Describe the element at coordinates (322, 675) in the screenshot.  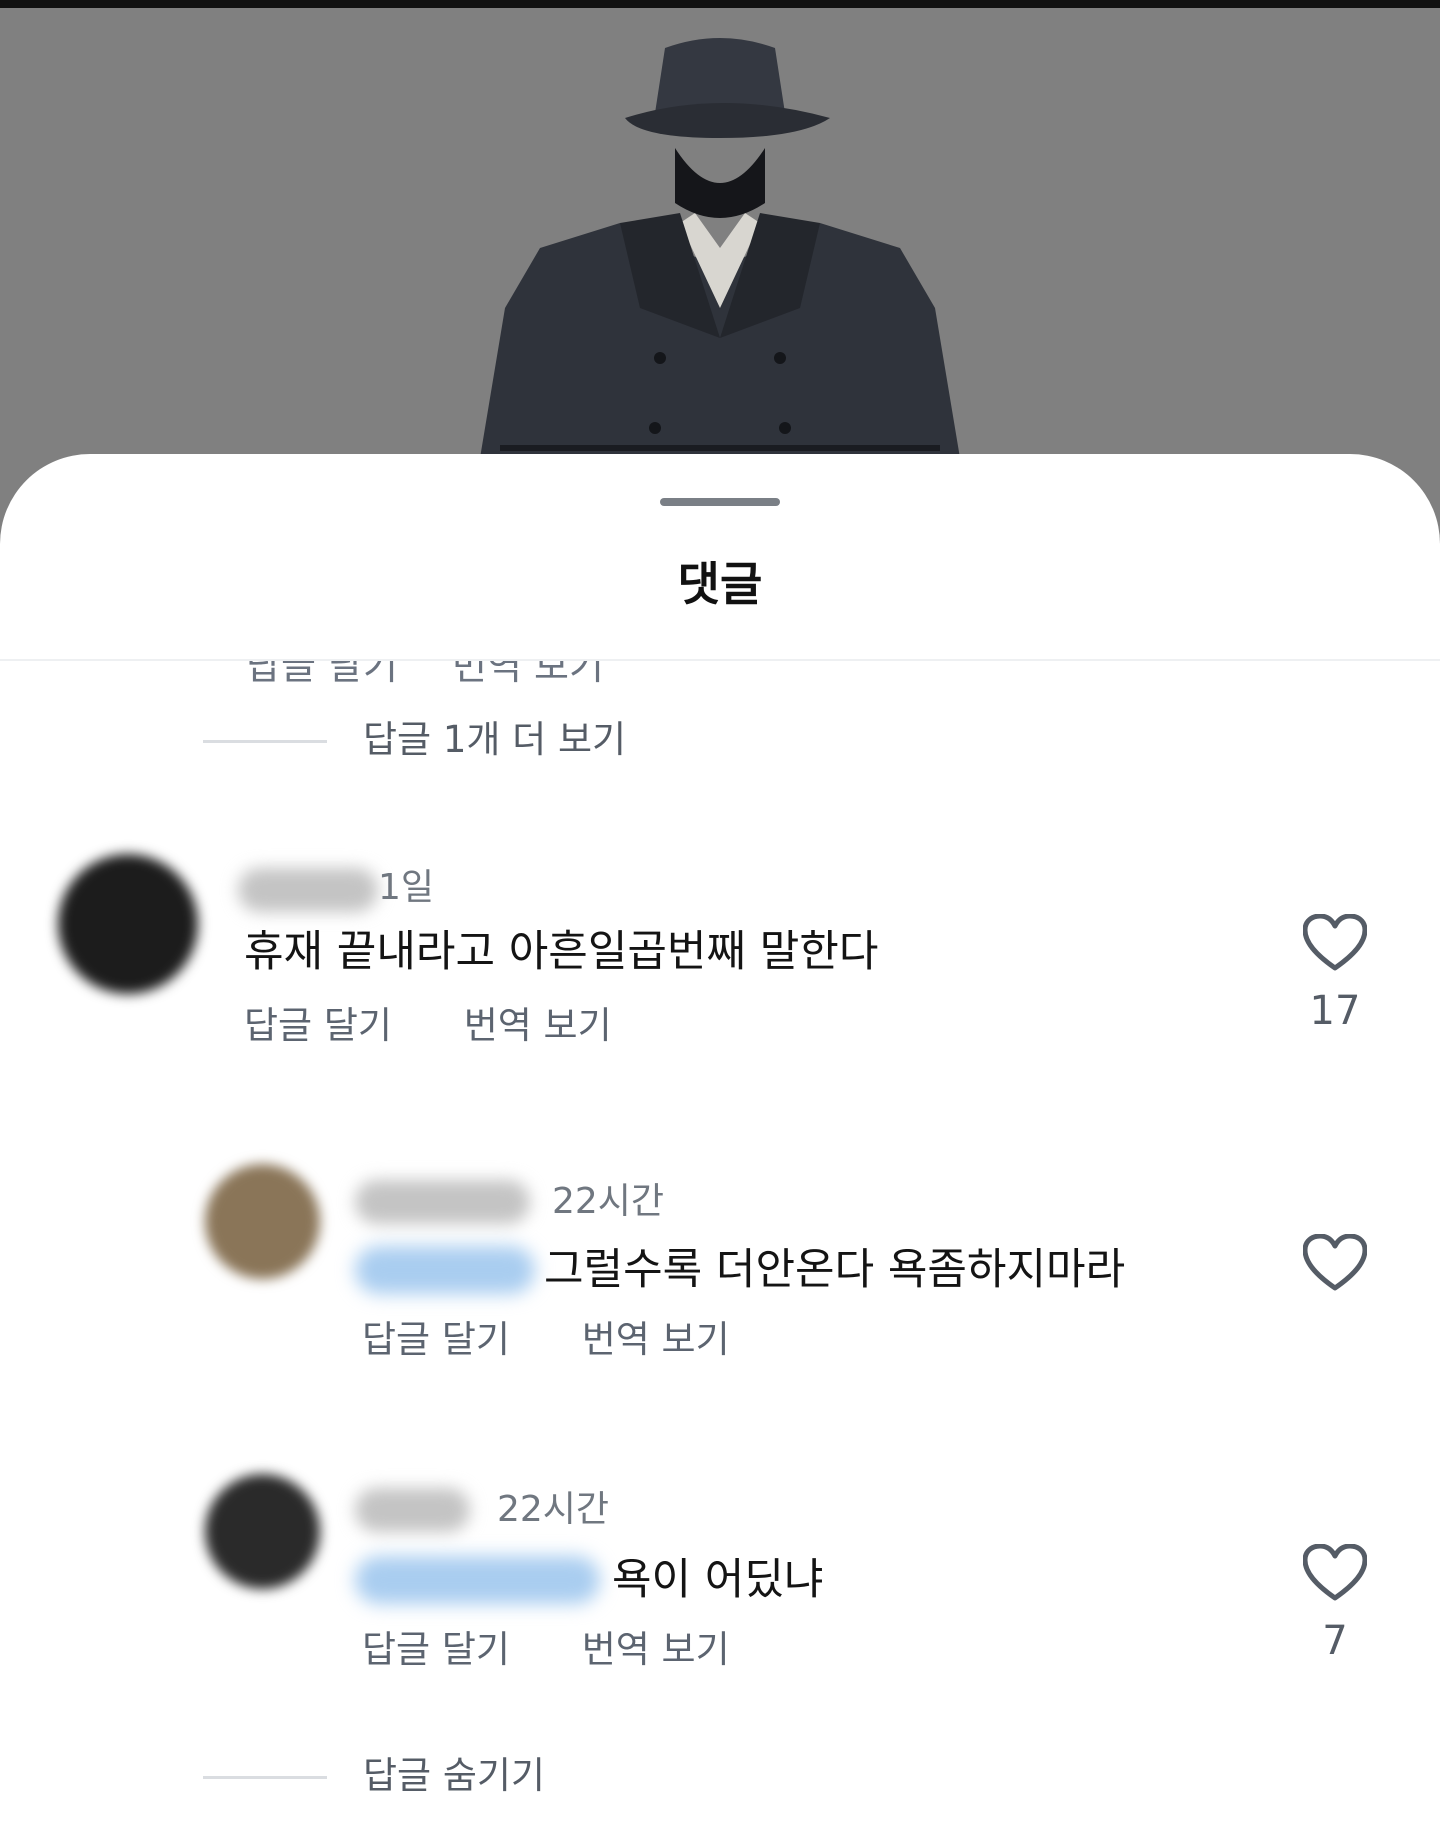
I see `clipped-reply-button: 답글 달기` at that location.